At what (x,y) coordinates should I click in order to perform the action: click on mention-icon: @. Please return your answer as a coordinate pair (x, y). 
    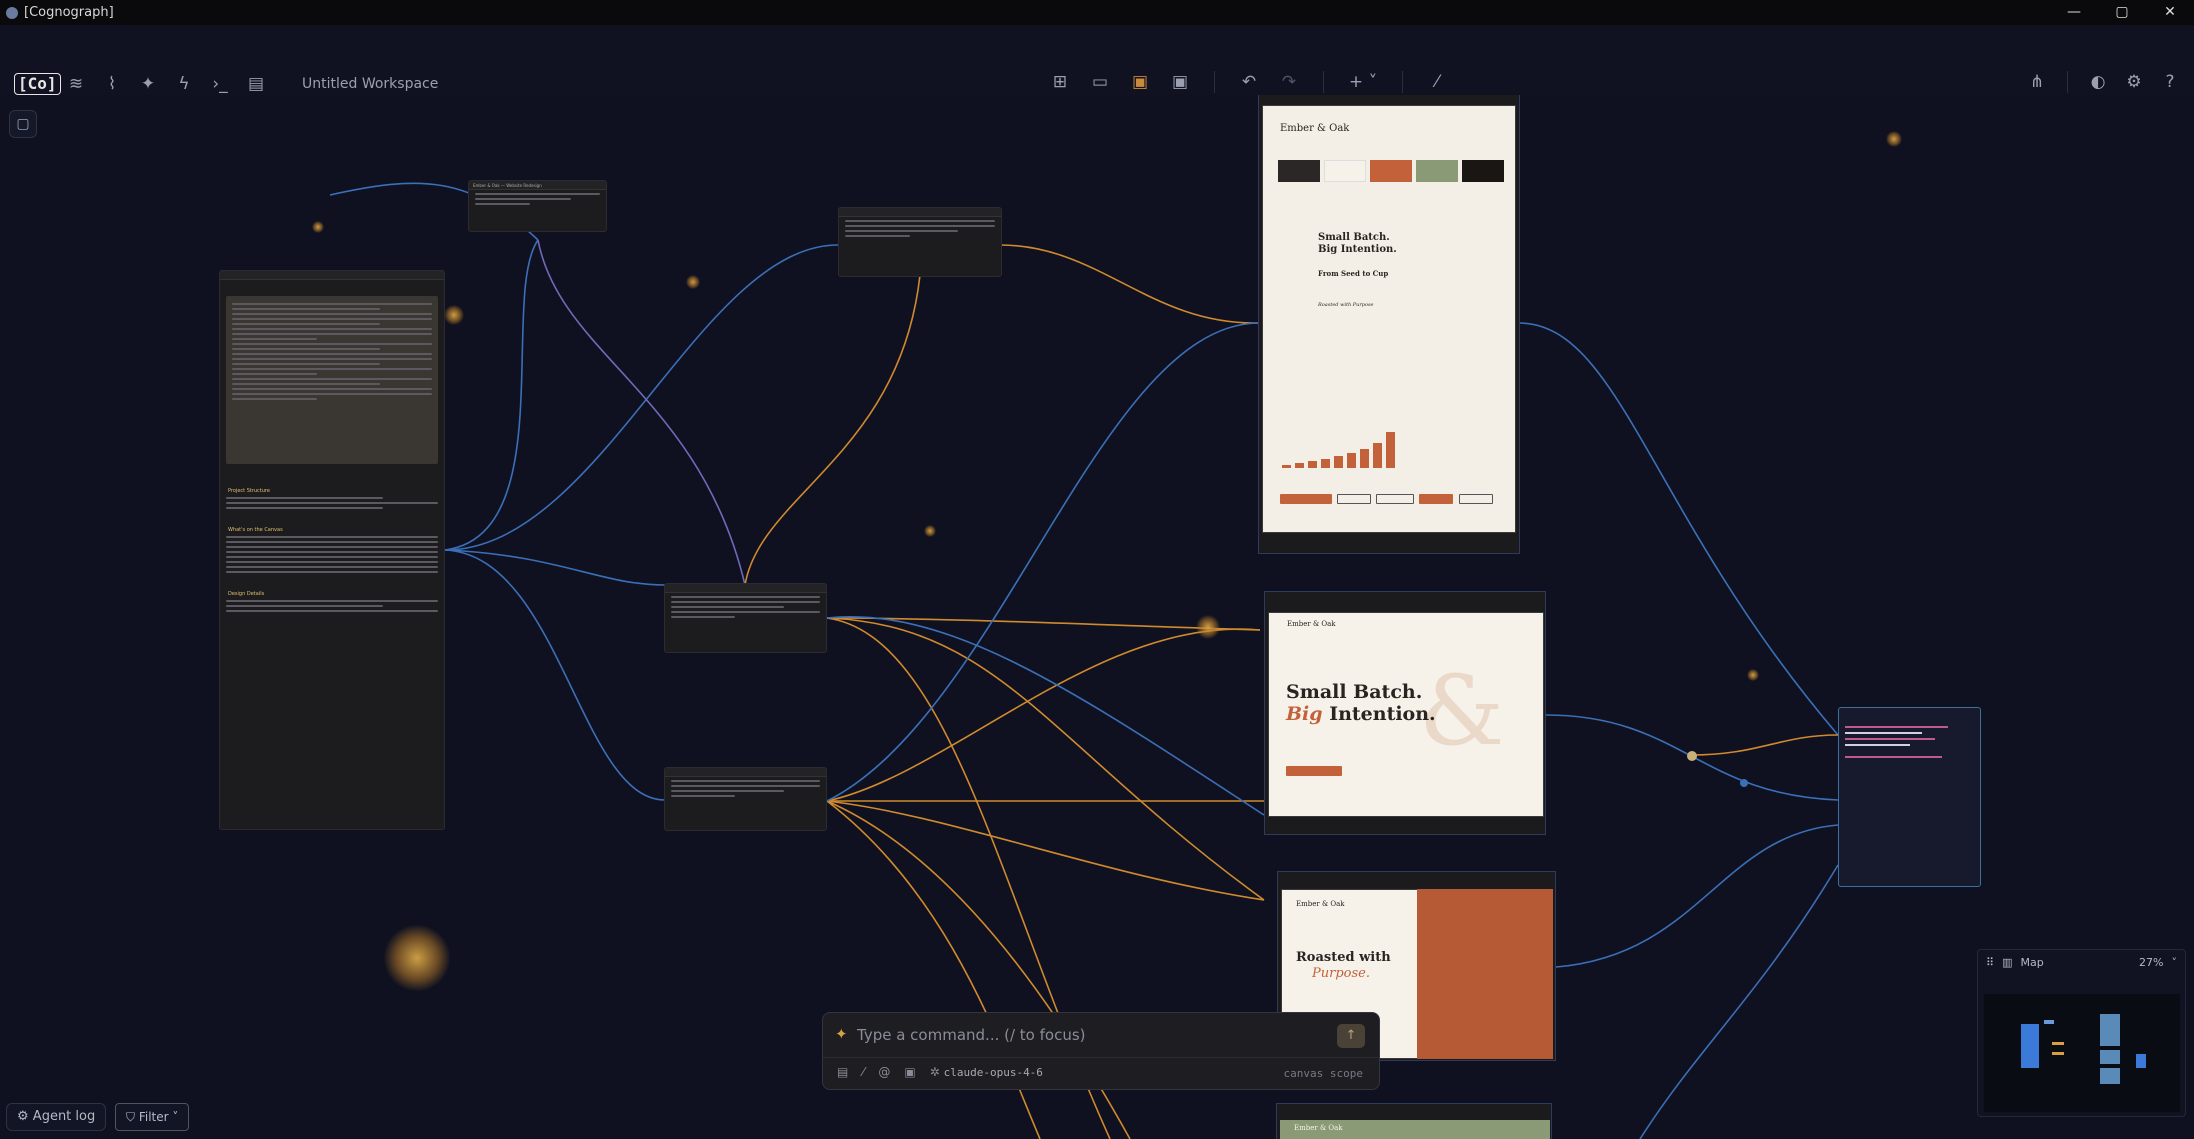
    Looking at the image, I should click on (884, 1072).